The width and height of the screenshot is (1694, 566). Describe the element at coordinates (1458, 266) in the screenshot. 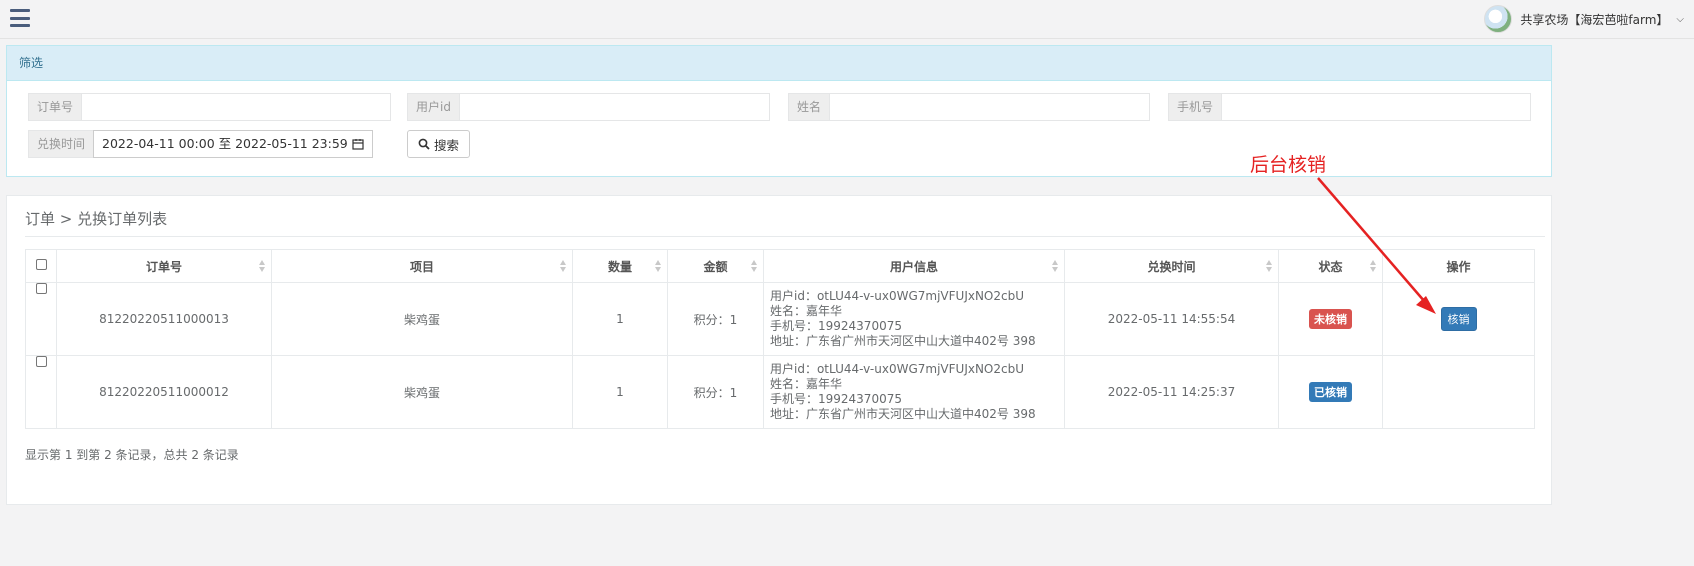

I see `column-header-action: 操作` at that location.